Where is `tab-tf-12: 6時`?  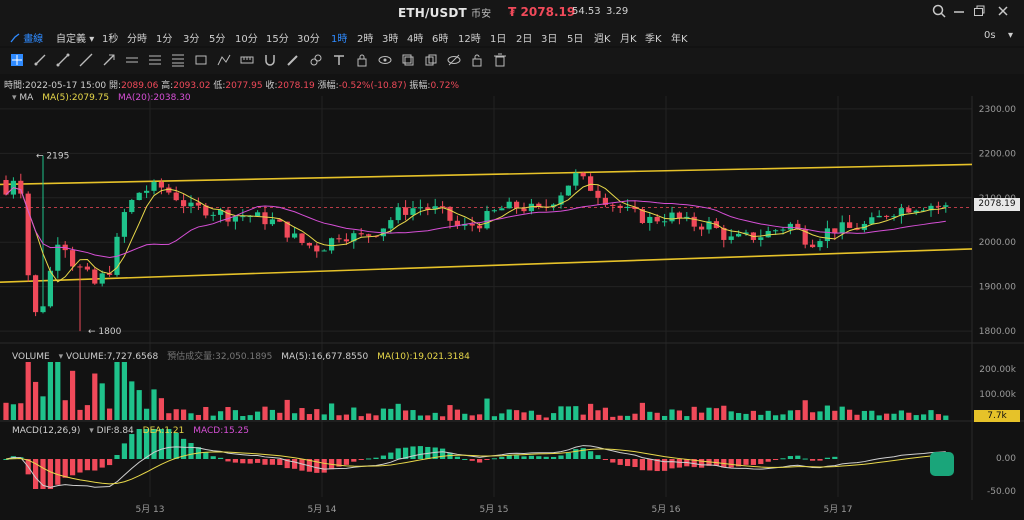 tab-tf-12: 6時 is located at coordinates (440, 37).